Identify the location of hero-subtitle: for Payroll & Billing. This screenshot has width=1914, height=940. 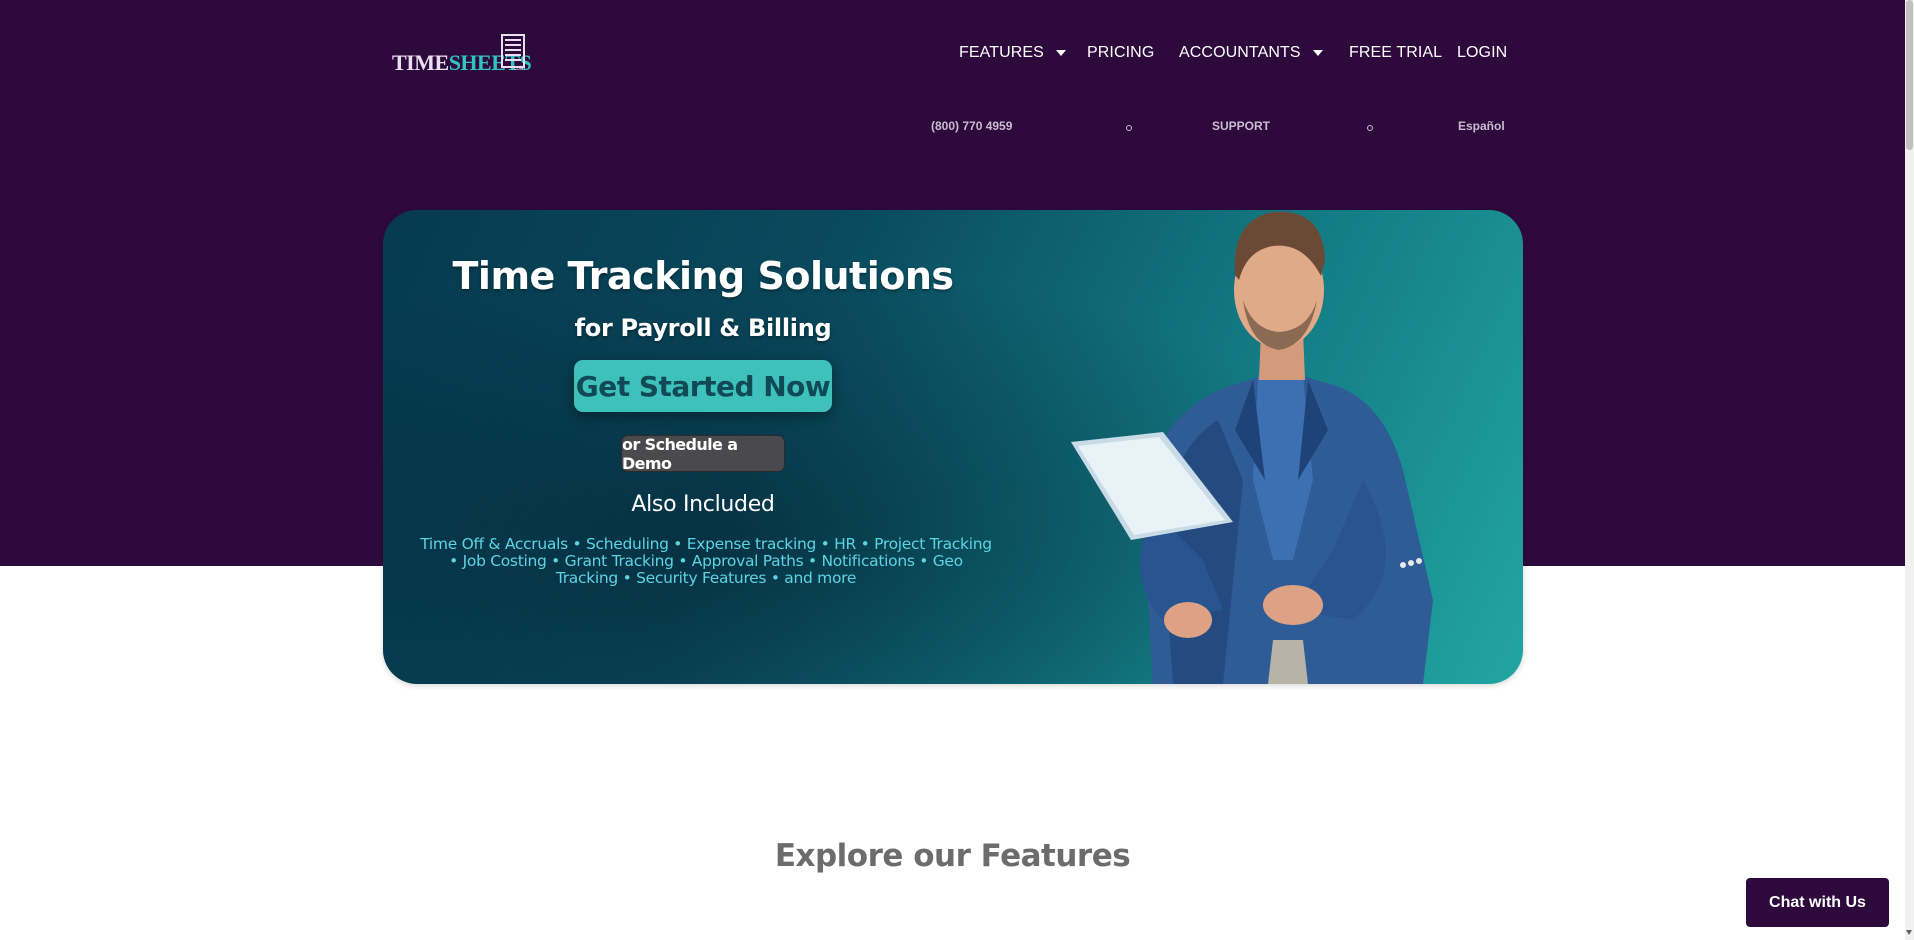
(703, 328).